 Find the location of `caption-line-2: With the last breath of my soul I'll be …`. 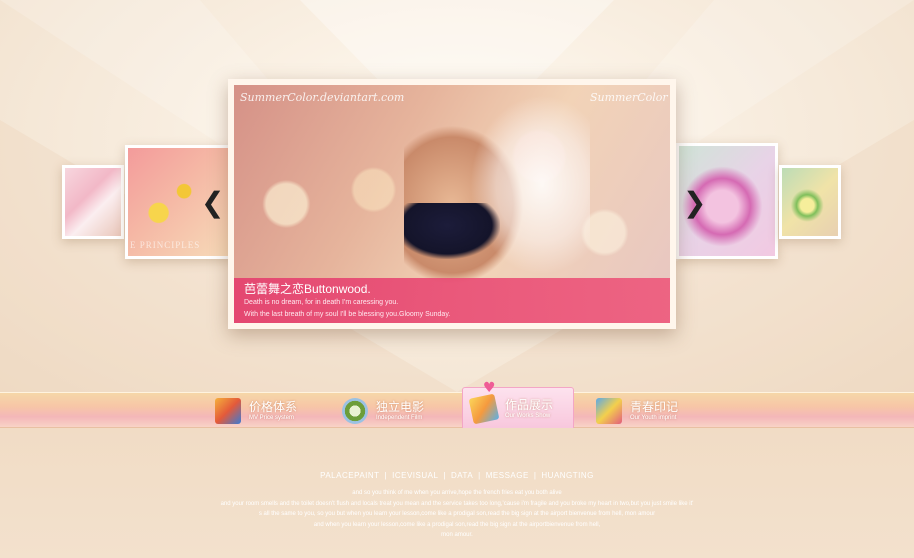

caption-line-2: With the last breath of my soul I'll be … is located at coordinates (347, 314).